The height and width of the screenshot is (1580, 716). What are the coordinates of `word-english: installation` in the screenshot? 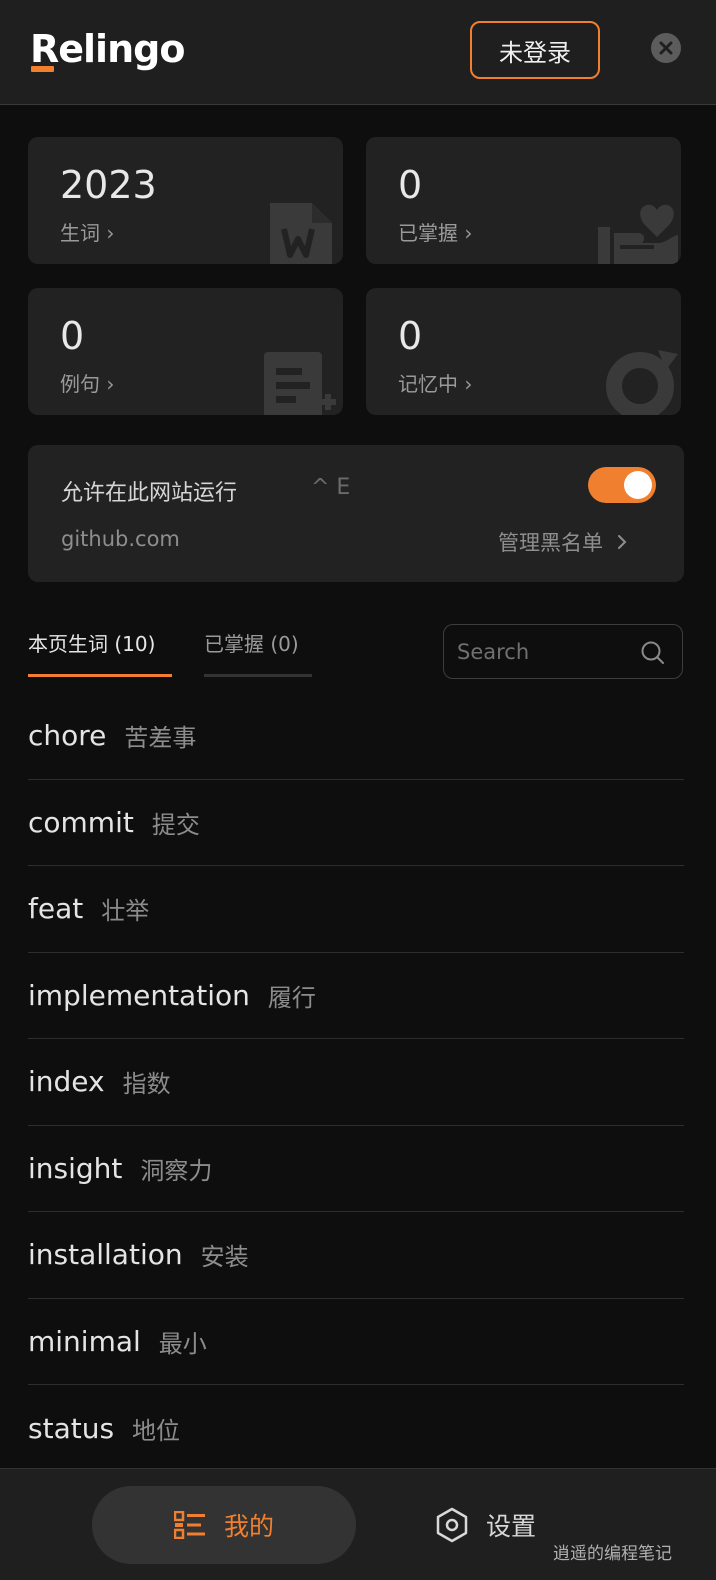 It's located at (105, 1255).